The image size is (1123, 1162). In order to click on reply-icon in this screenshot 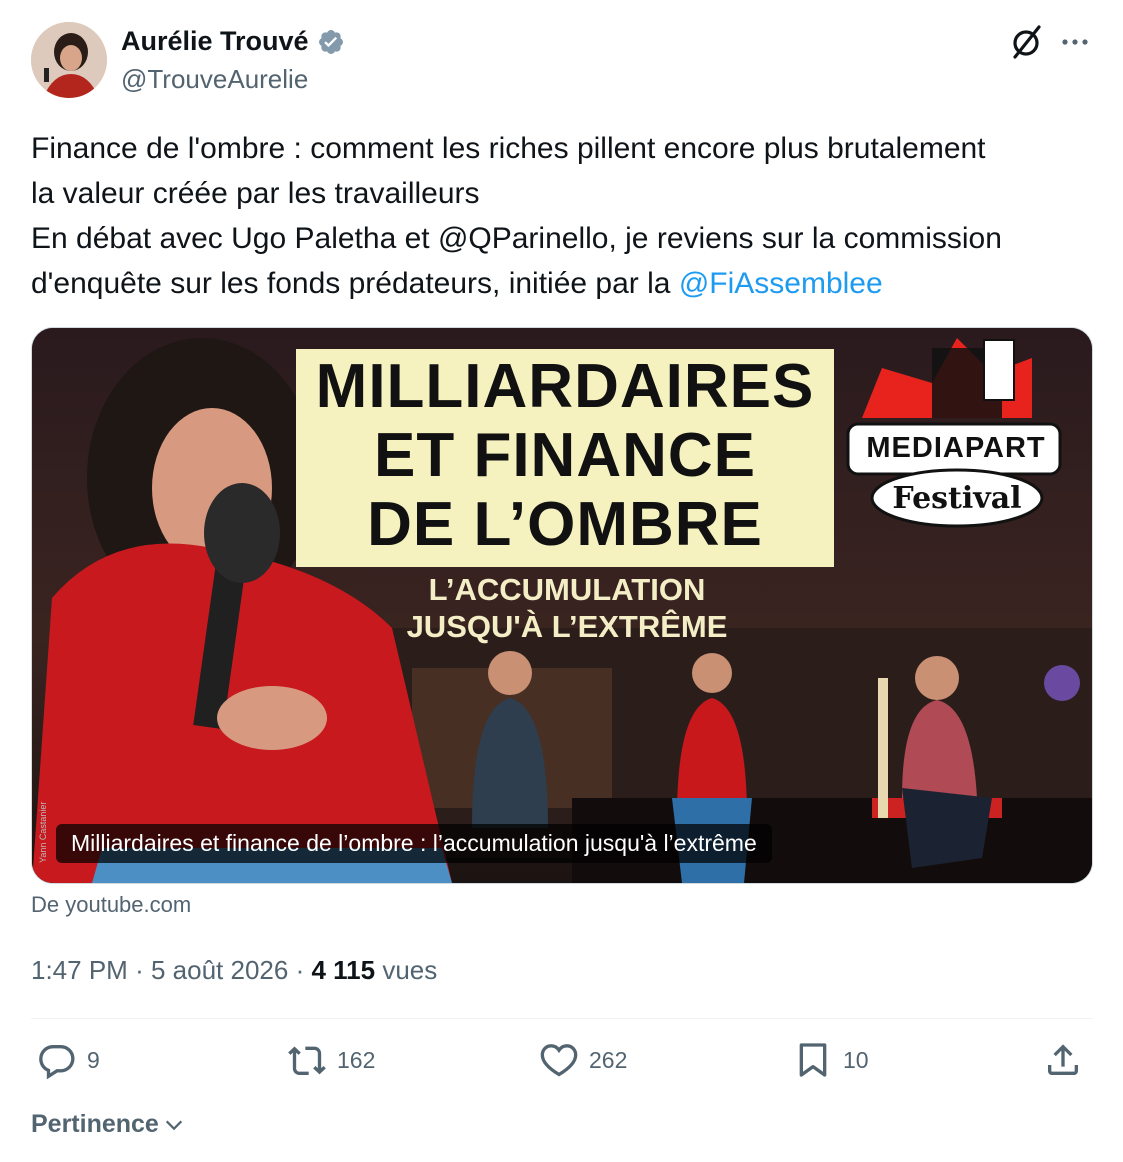, I will do `click(57, 1062)`.